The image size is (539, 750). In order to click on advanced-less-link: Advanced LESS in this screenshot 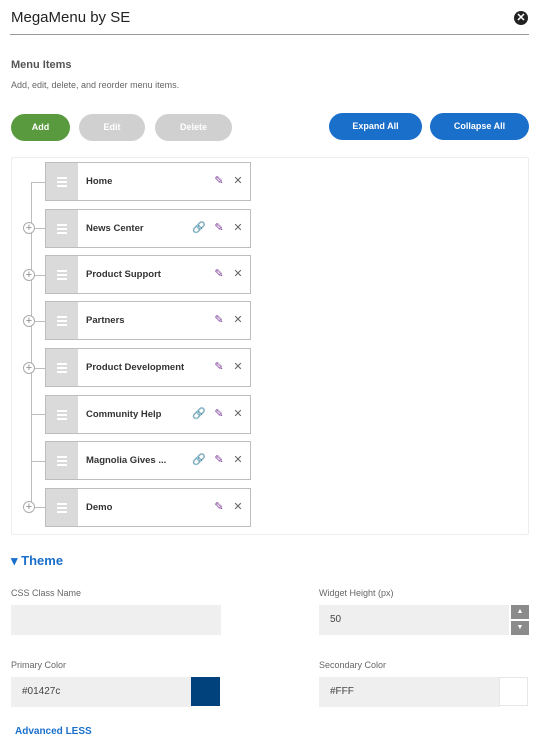, I will do `click(53, 731)`.